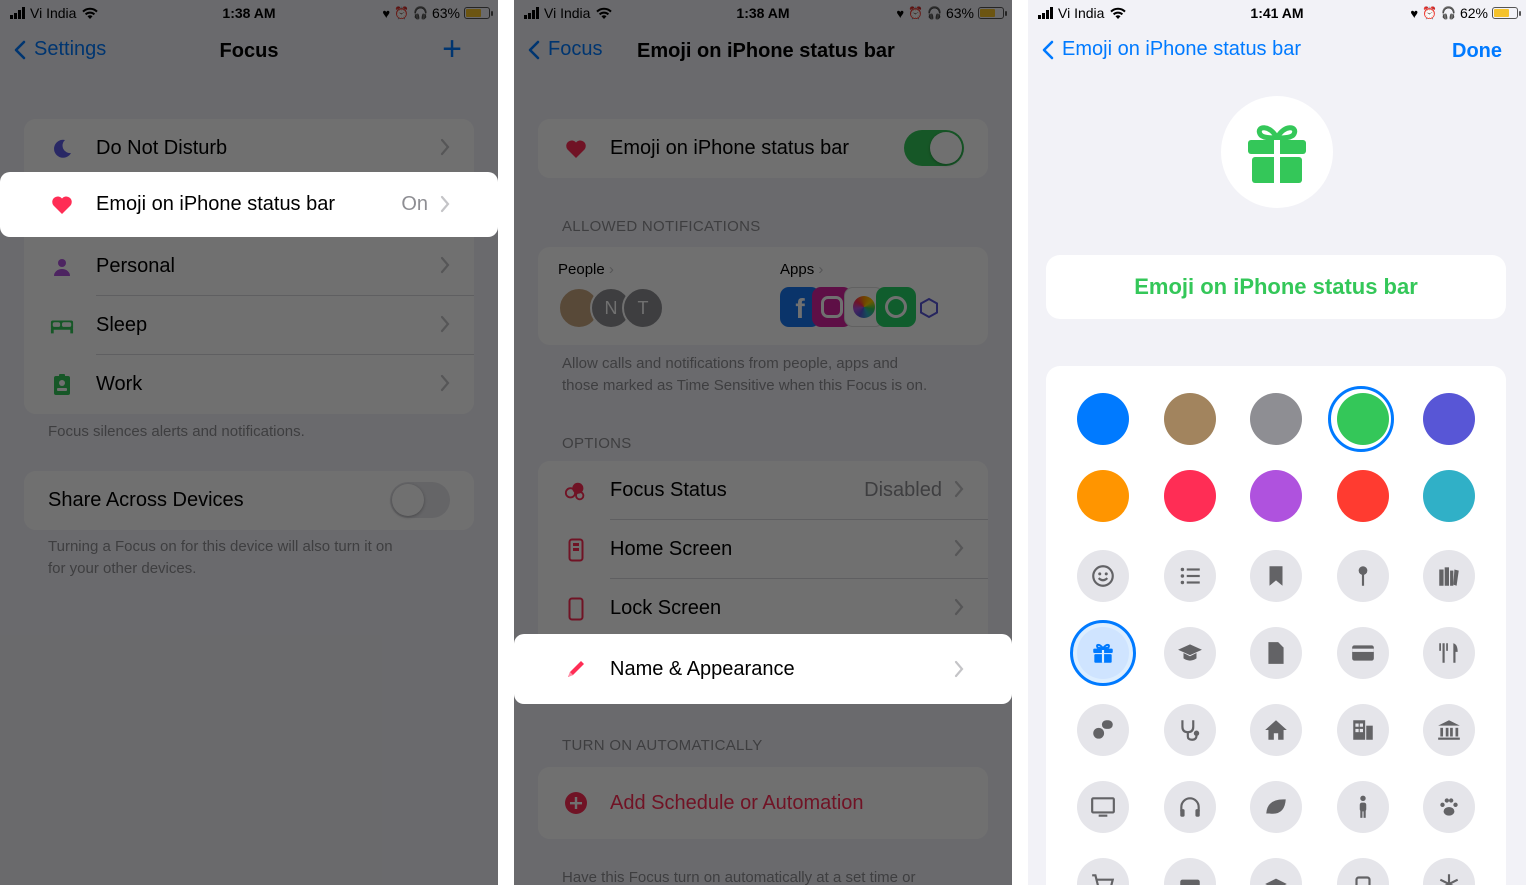 Image resolution: width=1526 pixels, height=885 pixels. I want to click on whatsapp-icon, so click(896, 307).